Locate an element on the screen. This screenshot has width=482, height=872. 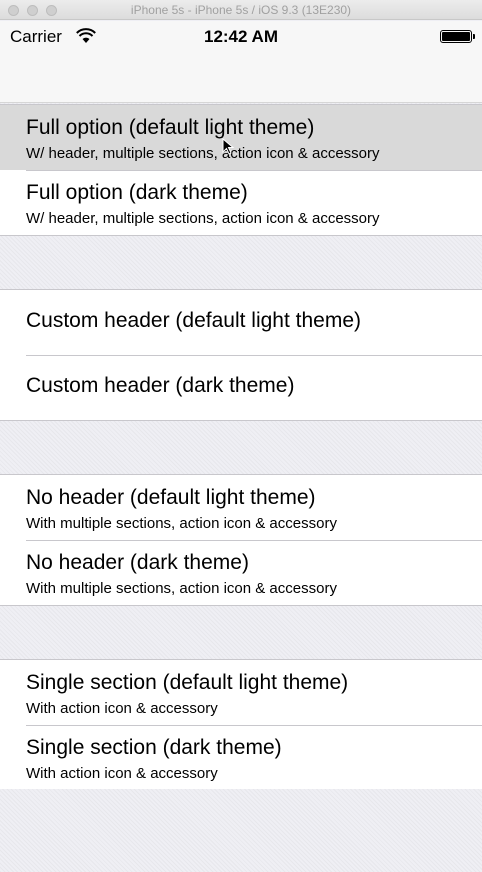
row-title: Single section (default light theme) is located at coordinates (187, 682).